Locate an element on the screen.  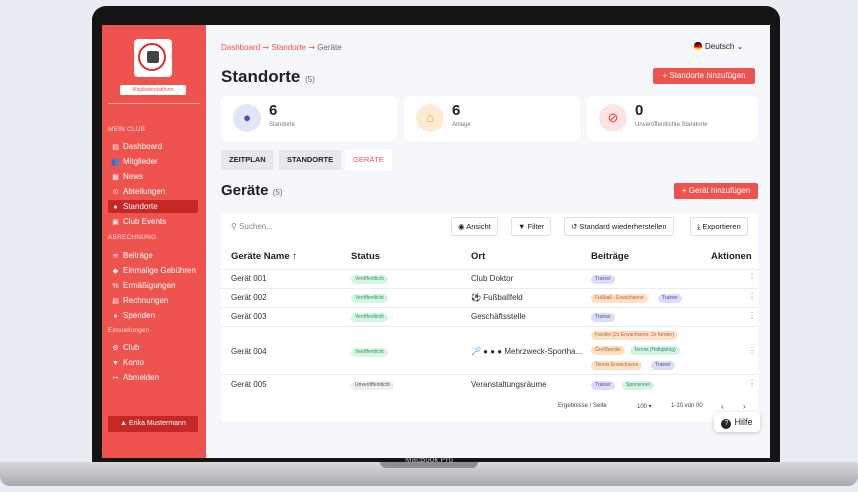
sidebar-item-account: ▼ Konto is located at coordinates (153, 362).